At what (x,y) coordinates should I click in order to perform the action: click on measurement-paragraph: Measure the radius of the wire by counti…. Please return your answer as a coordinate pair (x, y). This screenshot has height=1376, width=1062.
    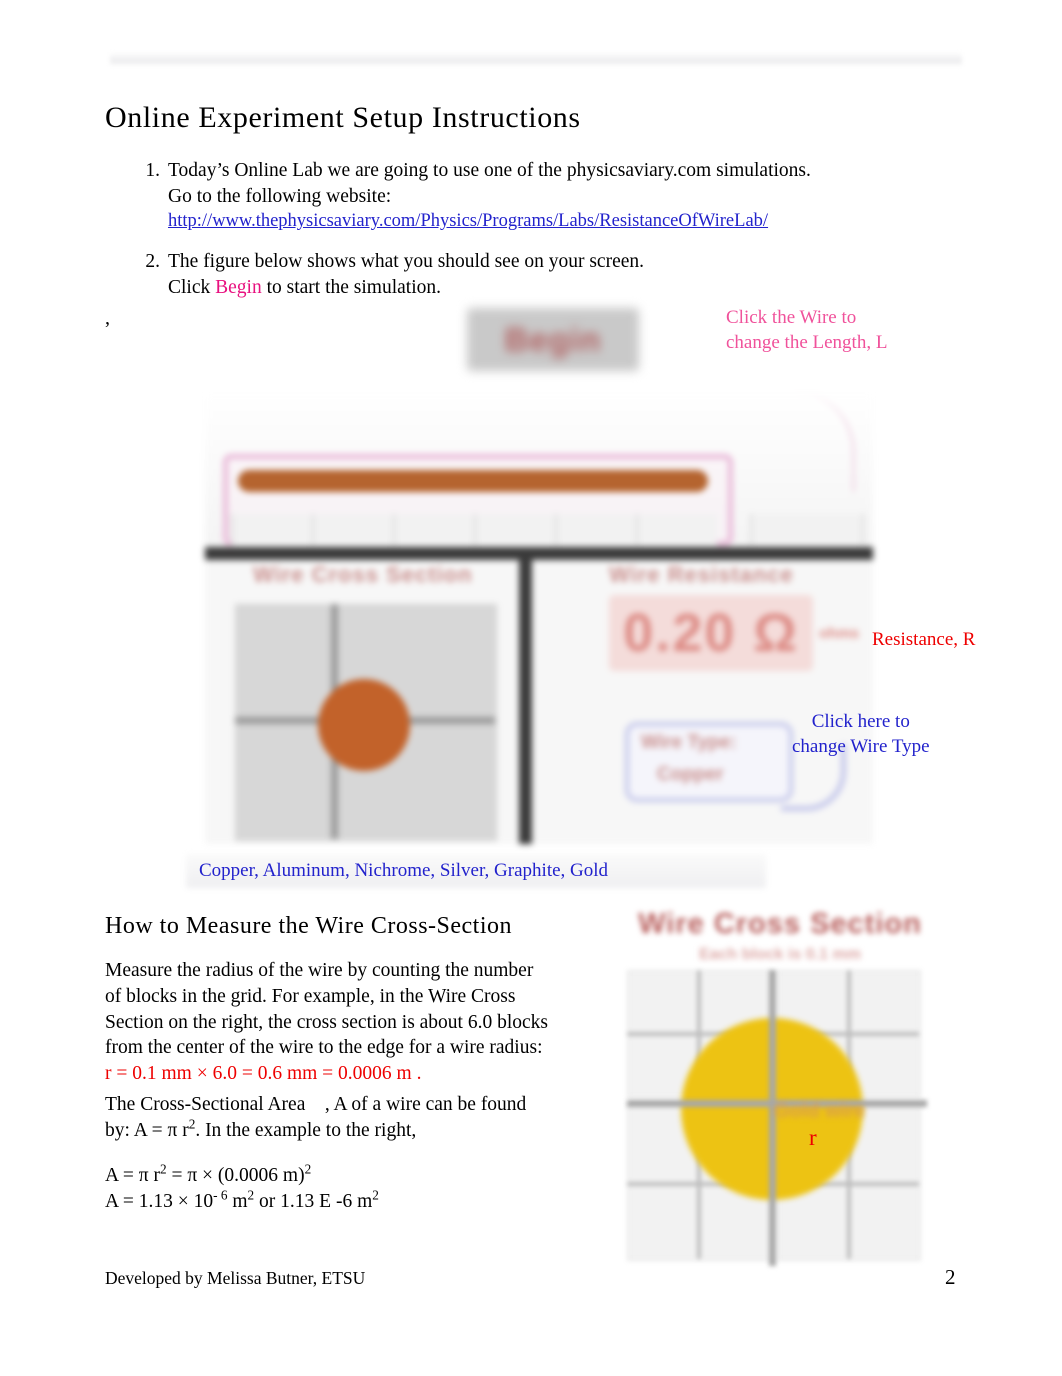
    Looking at the image, I should click on (355, 1022).